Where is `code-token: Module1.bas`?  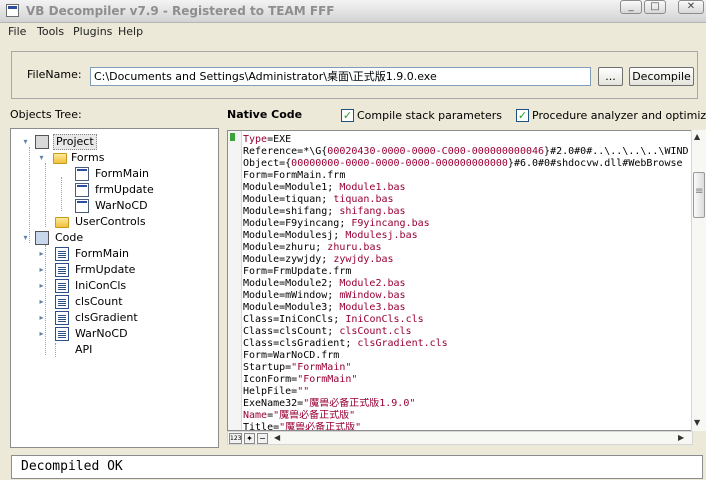 code-token: Module1.bas is located at coordinates (372, 187).